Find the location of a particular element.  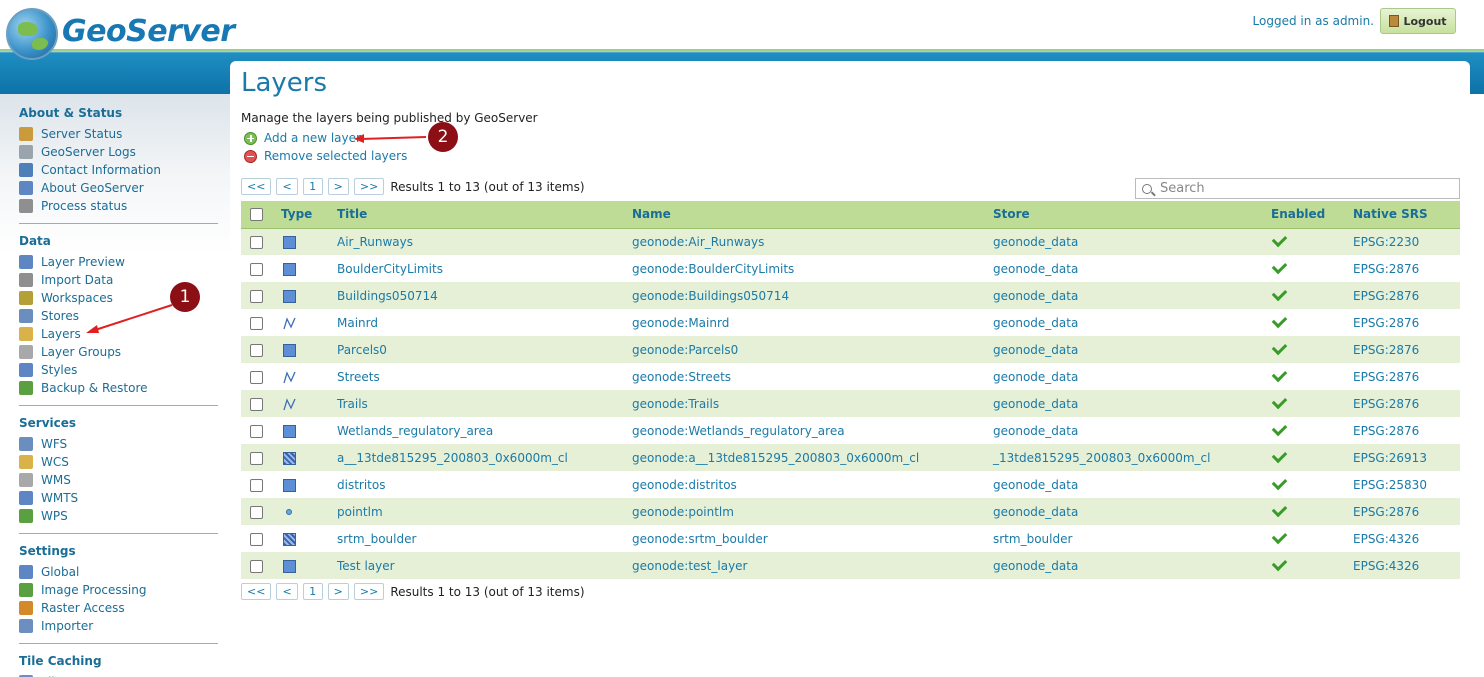

annotation-badge-1: 1 is located at coordinates (185, 297).